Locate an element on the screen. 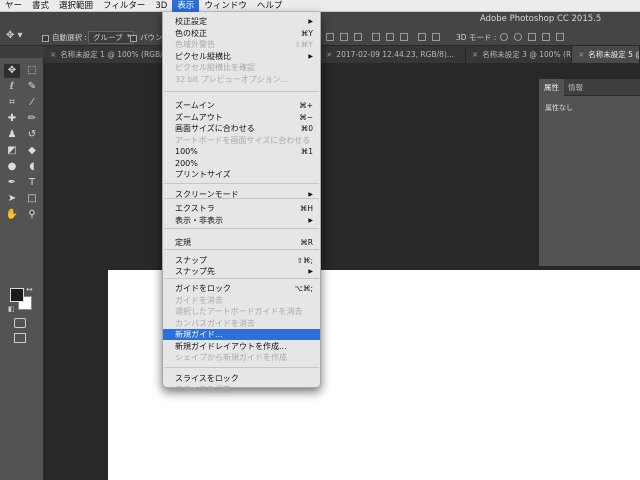 Image resolution: width=640 pixels, height=480 pixels. align-left-icon is located at coordinates (376, 37).